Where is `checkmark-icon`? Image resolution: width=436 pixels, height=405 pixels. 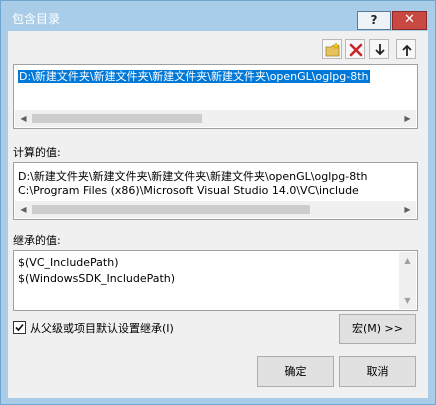
checkmark-icon is located at coordinates (19, 327).